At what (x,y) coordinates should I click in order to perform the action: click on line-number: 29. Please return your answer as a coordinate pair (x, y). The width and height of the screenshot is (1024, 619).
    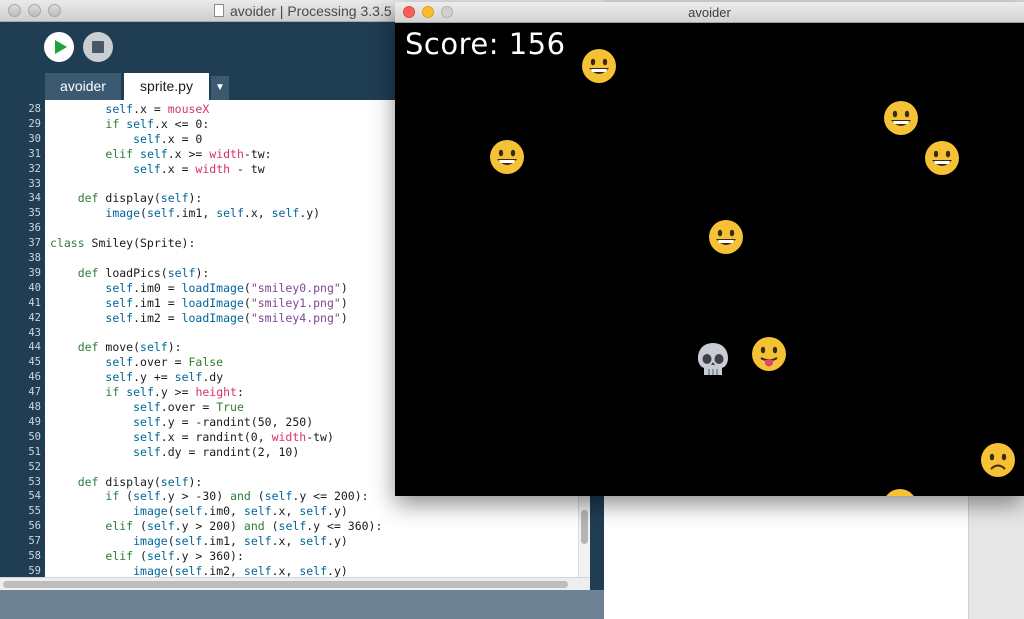
    Looking at the image, I should click on (34, 123).